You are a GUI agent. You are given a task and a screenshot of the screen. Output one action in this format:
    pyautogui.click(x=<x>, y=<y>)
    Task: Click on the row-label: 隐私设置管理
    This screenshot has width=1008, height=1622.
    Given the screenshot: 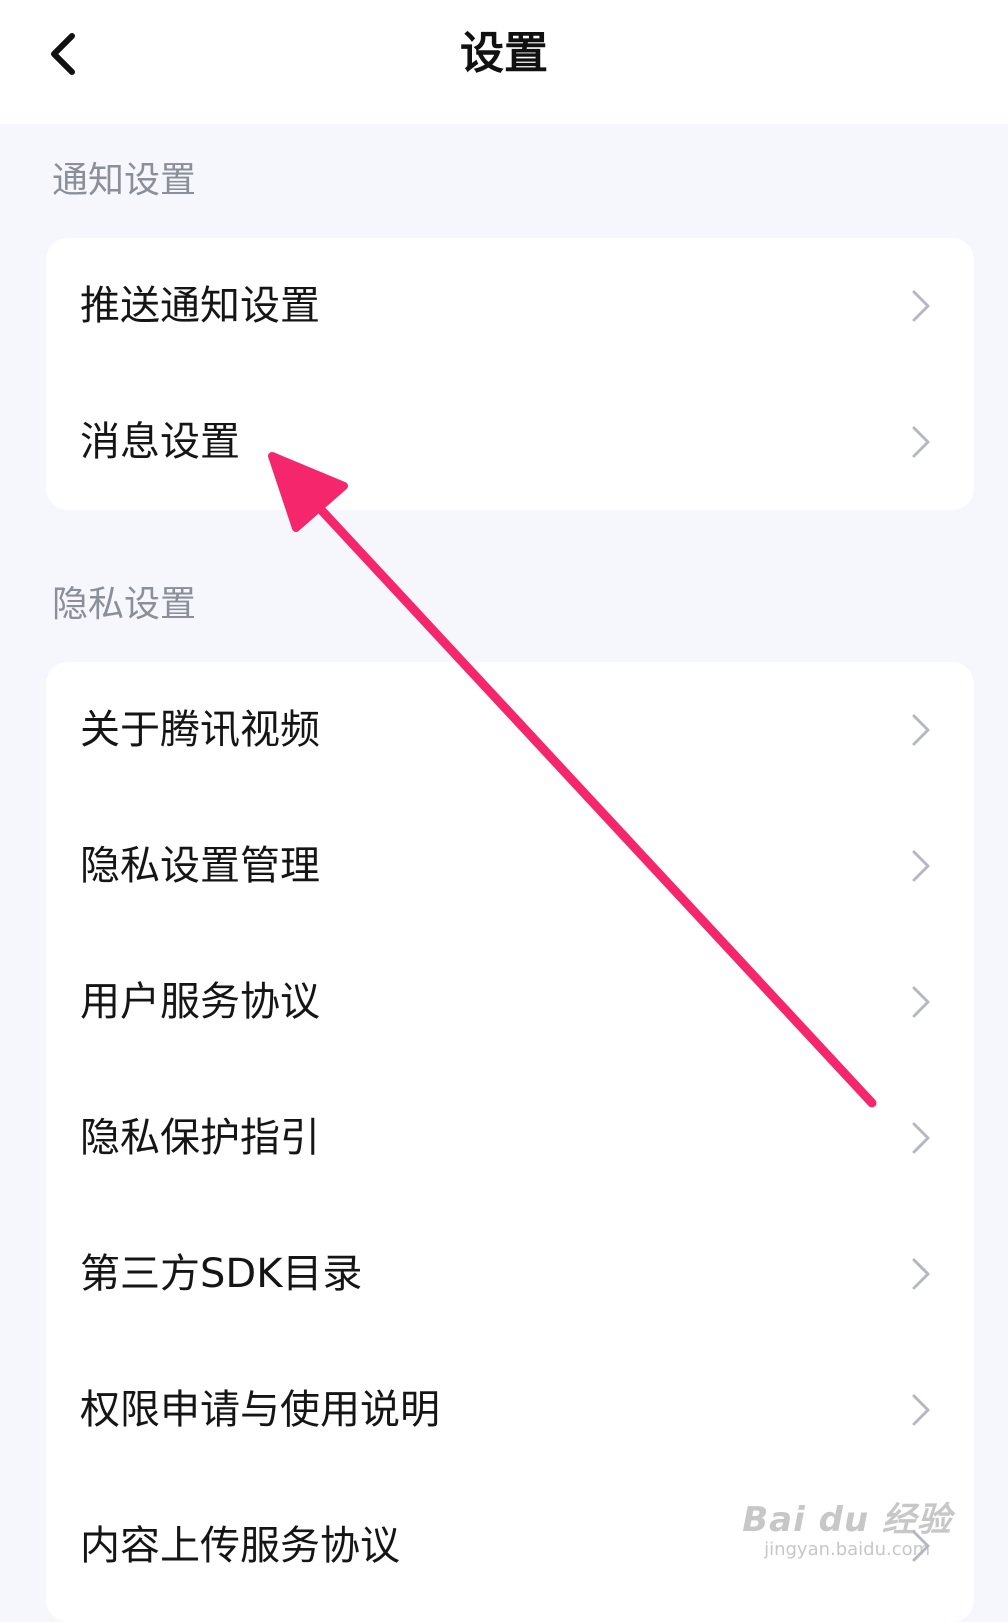 What is the action you would take?
    pyautogui.click(x=200, y=866)
    